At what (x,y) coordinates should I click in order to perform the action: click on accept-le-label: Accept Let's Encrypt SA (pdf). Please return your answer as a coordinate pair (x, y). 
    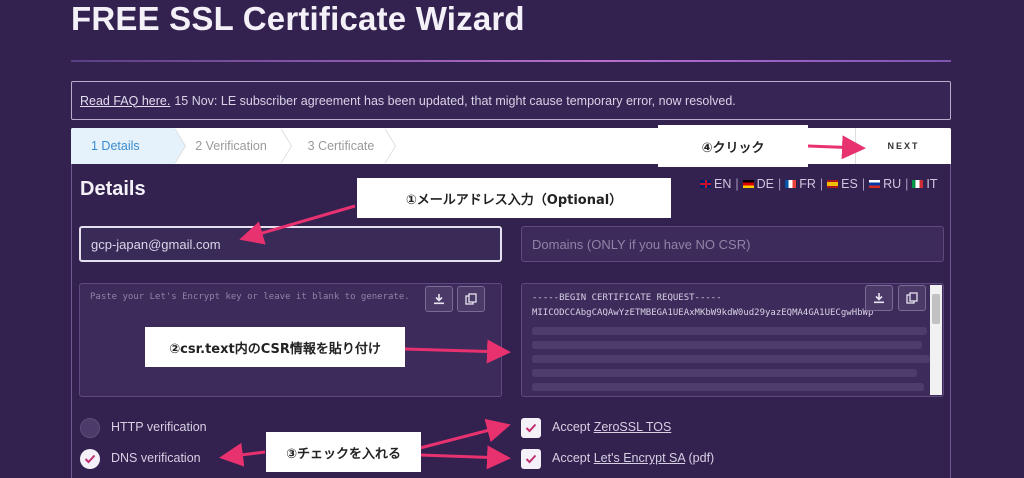
    Looking at the image, I should click on (633, 458).